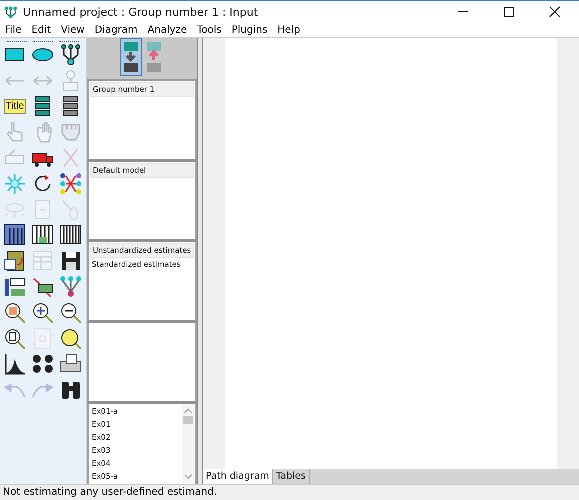  What do you see at coordinates (249, 30) in the screenshot?
I see `menu-item: Plugins` at bounding box center [249, 30].